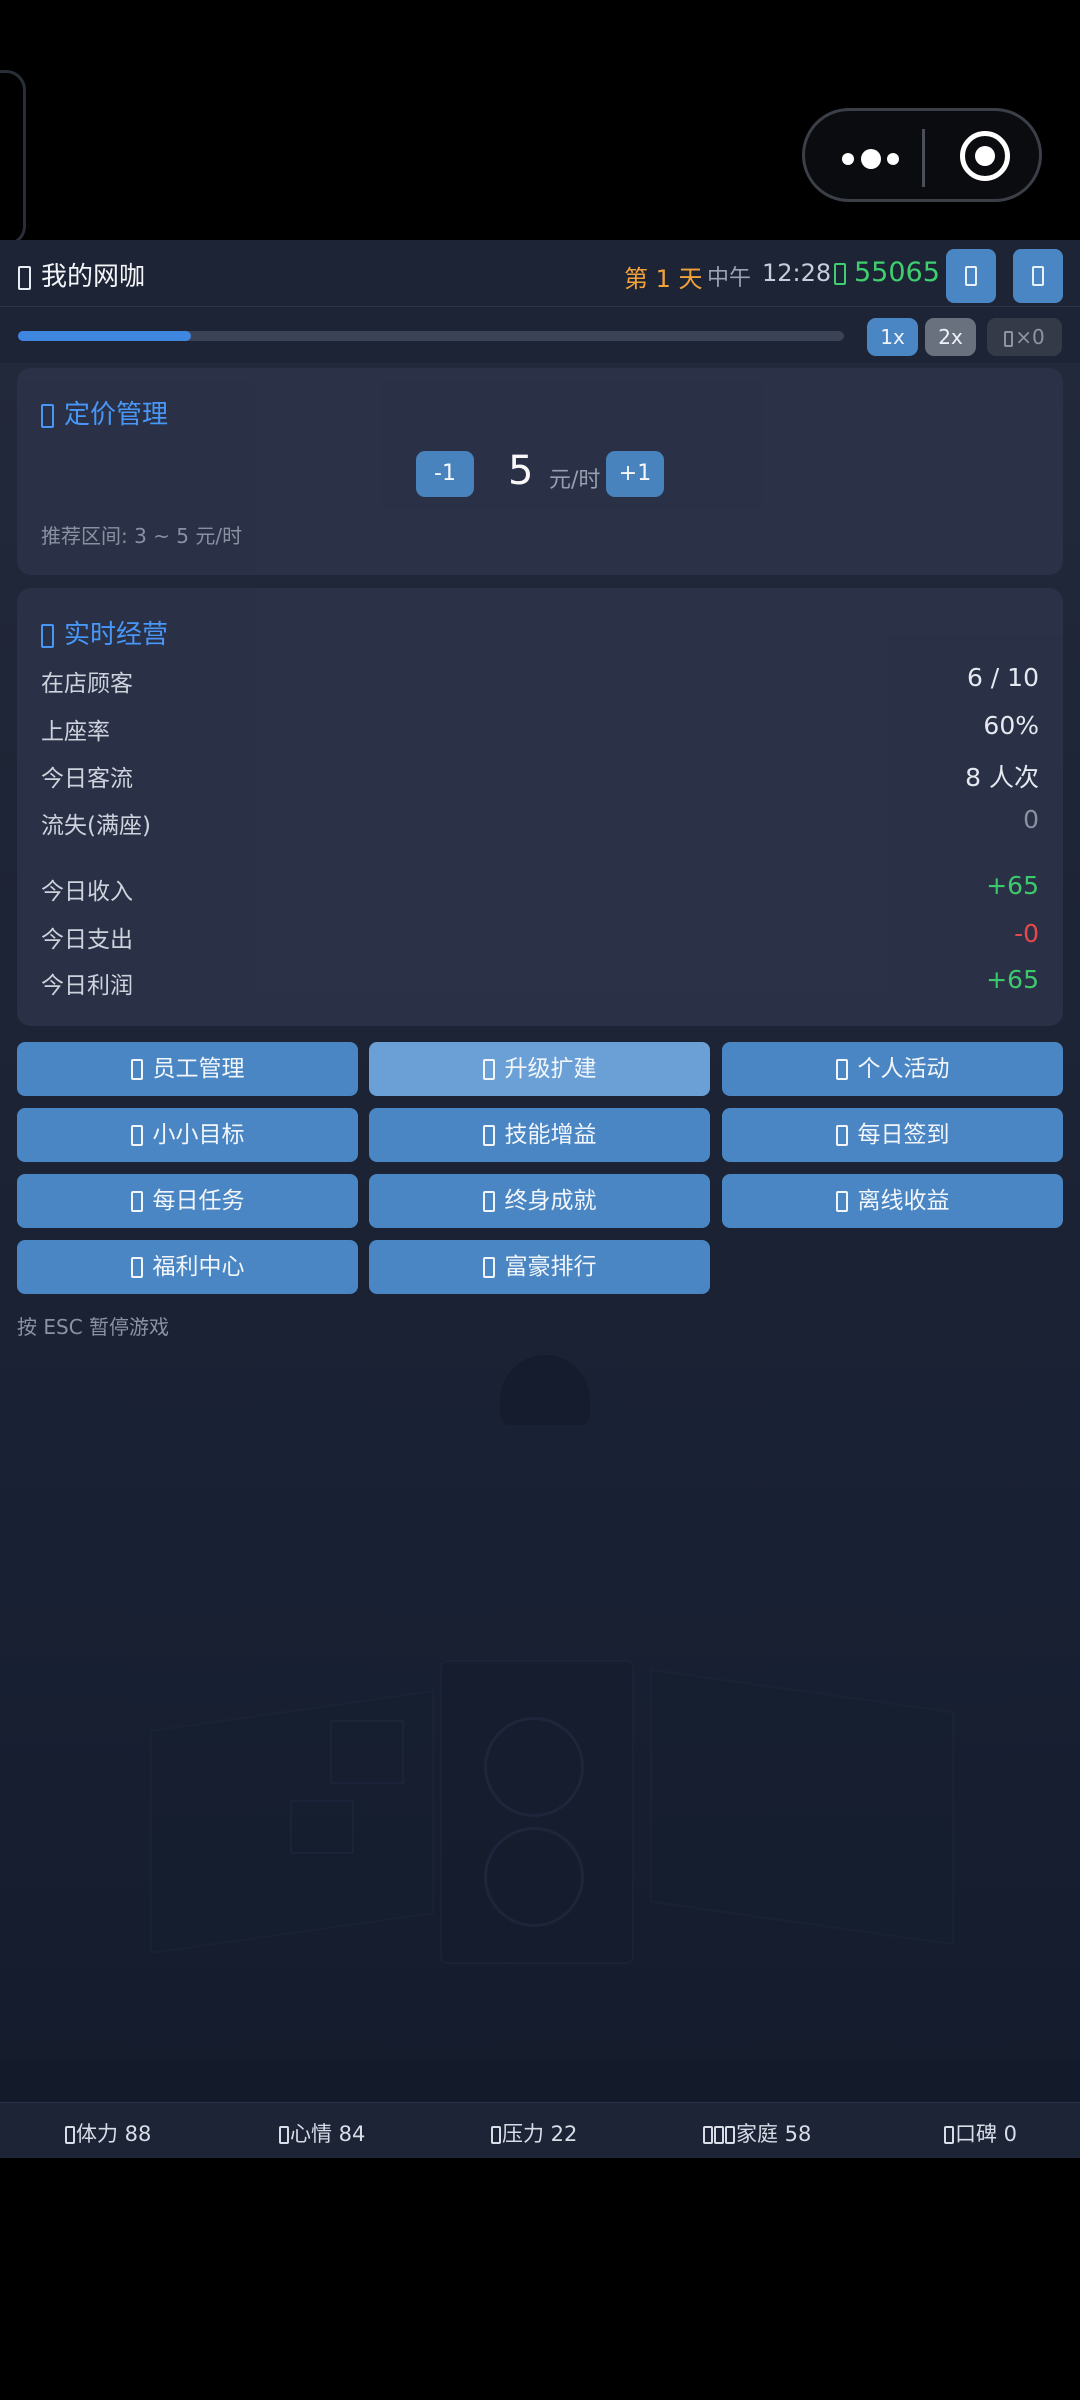 The image size is (1080, 2400). What do you see at coordinates (488, 1135) in the screenshot?
I see `skill-boost-icon` at bounding box center [488, 1135].